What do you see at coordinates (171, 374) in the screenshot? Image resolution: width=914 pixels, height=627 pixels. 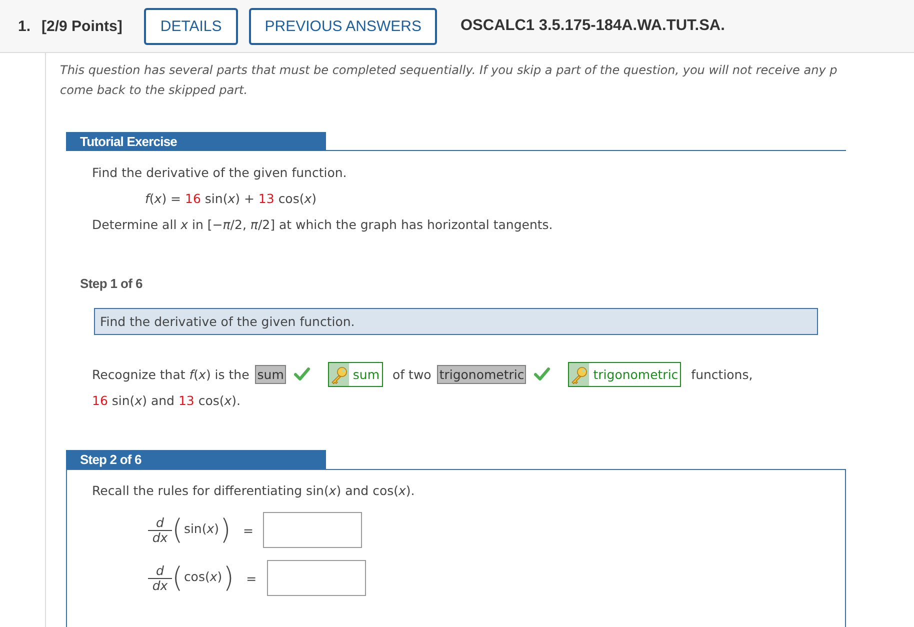 I see `sentence-text: Recognize that f(x) is the` at bounding box center [171, 374].